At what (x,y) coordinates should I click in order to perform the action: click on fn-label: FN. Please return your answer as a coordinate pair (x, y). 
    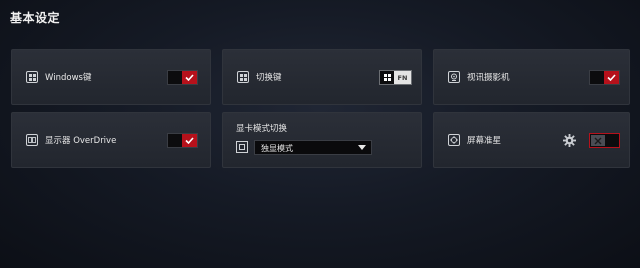
    Looking at the image, I should click on (402, 77).